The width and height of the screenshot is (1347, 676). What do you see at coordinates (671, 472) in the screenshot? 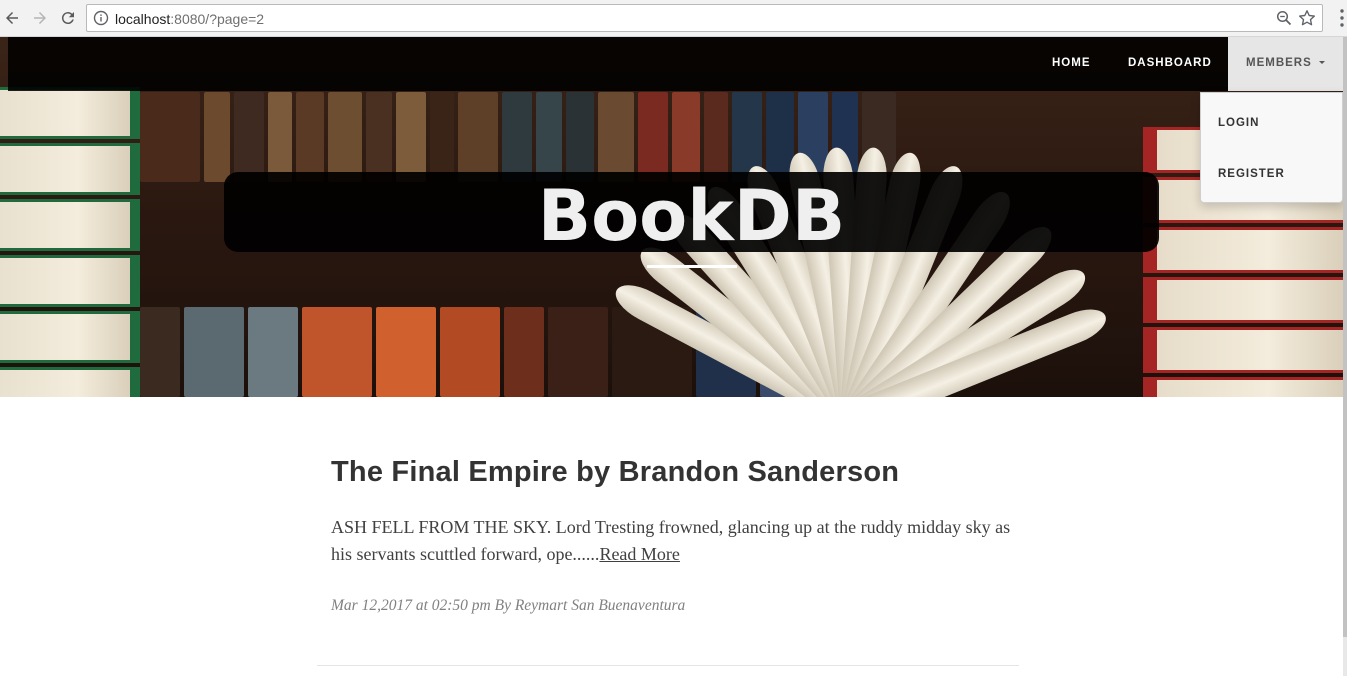
I see `post-title: The Final Empire by Brandon Sanderson` at bounding box center [671, 472].